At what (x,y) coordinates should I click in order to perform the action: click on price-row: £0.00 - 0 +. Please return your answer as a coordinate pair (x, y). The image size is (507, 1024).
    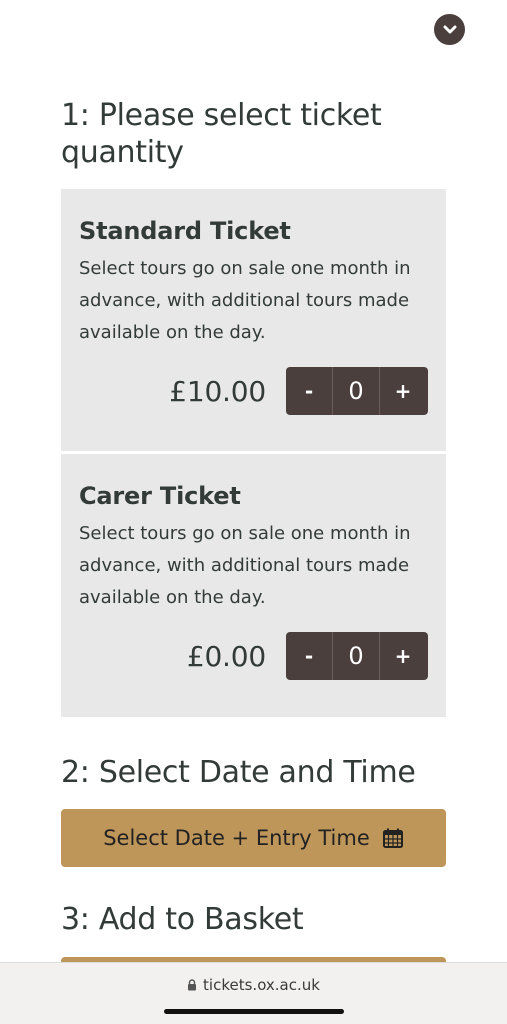
    Looking at the image, I should click on (244, 656).